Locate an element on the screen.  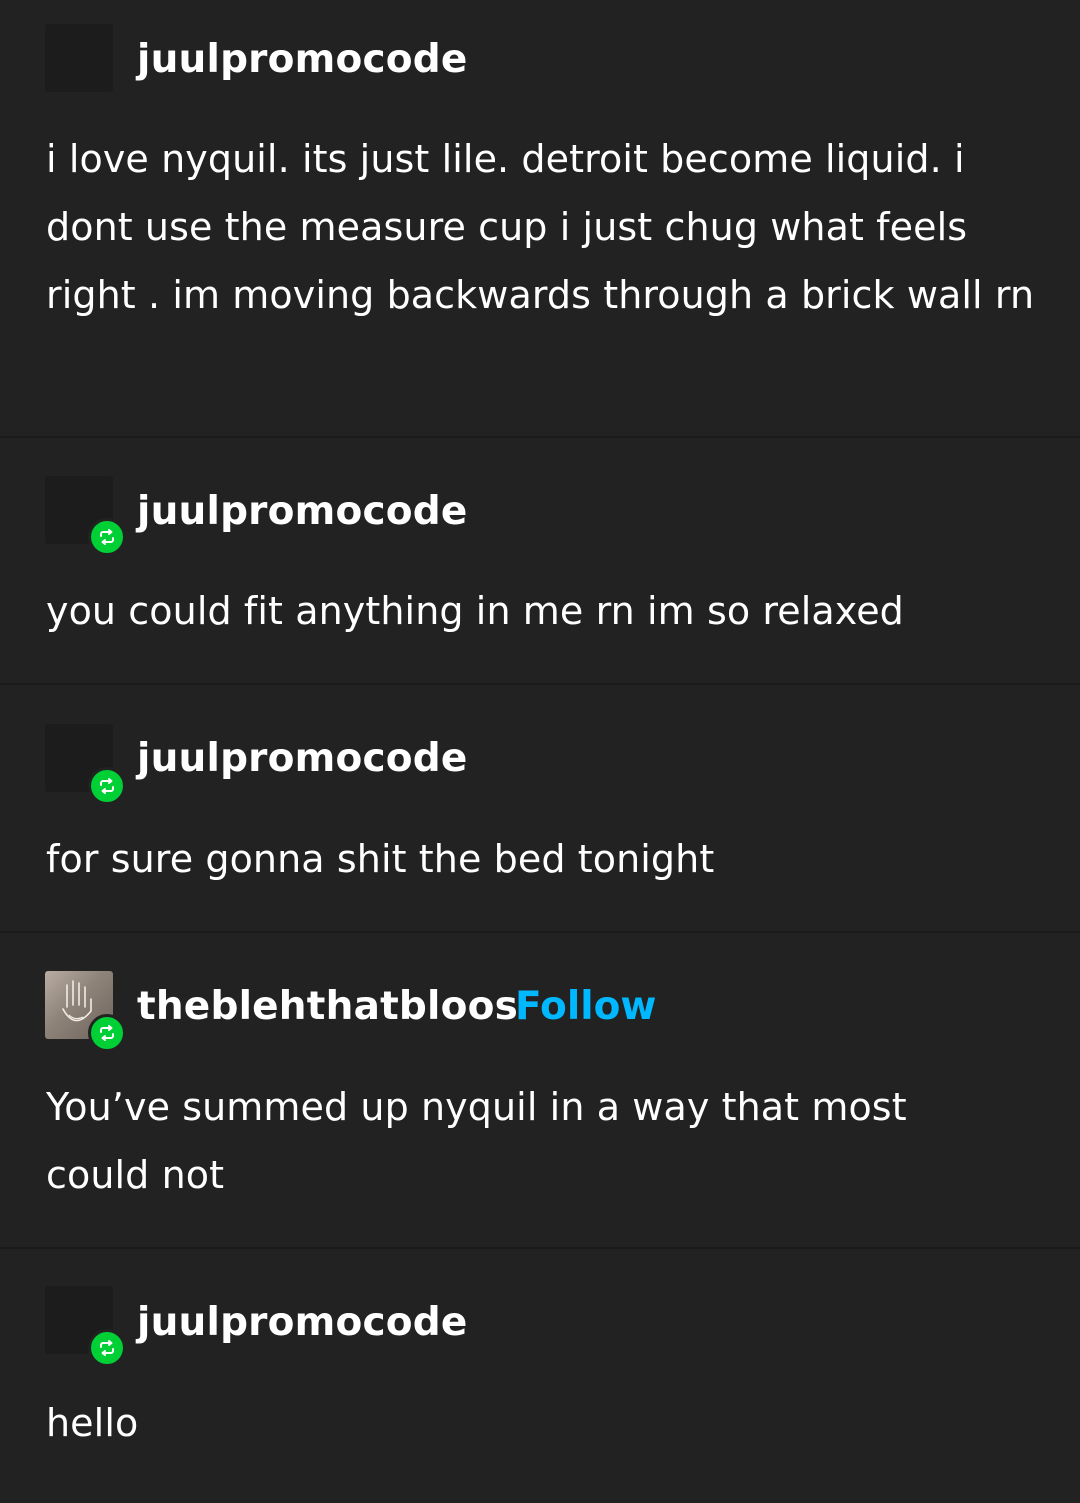
post-text: for sure gonna shit the bed tonight is located at coordinates (380, 859).